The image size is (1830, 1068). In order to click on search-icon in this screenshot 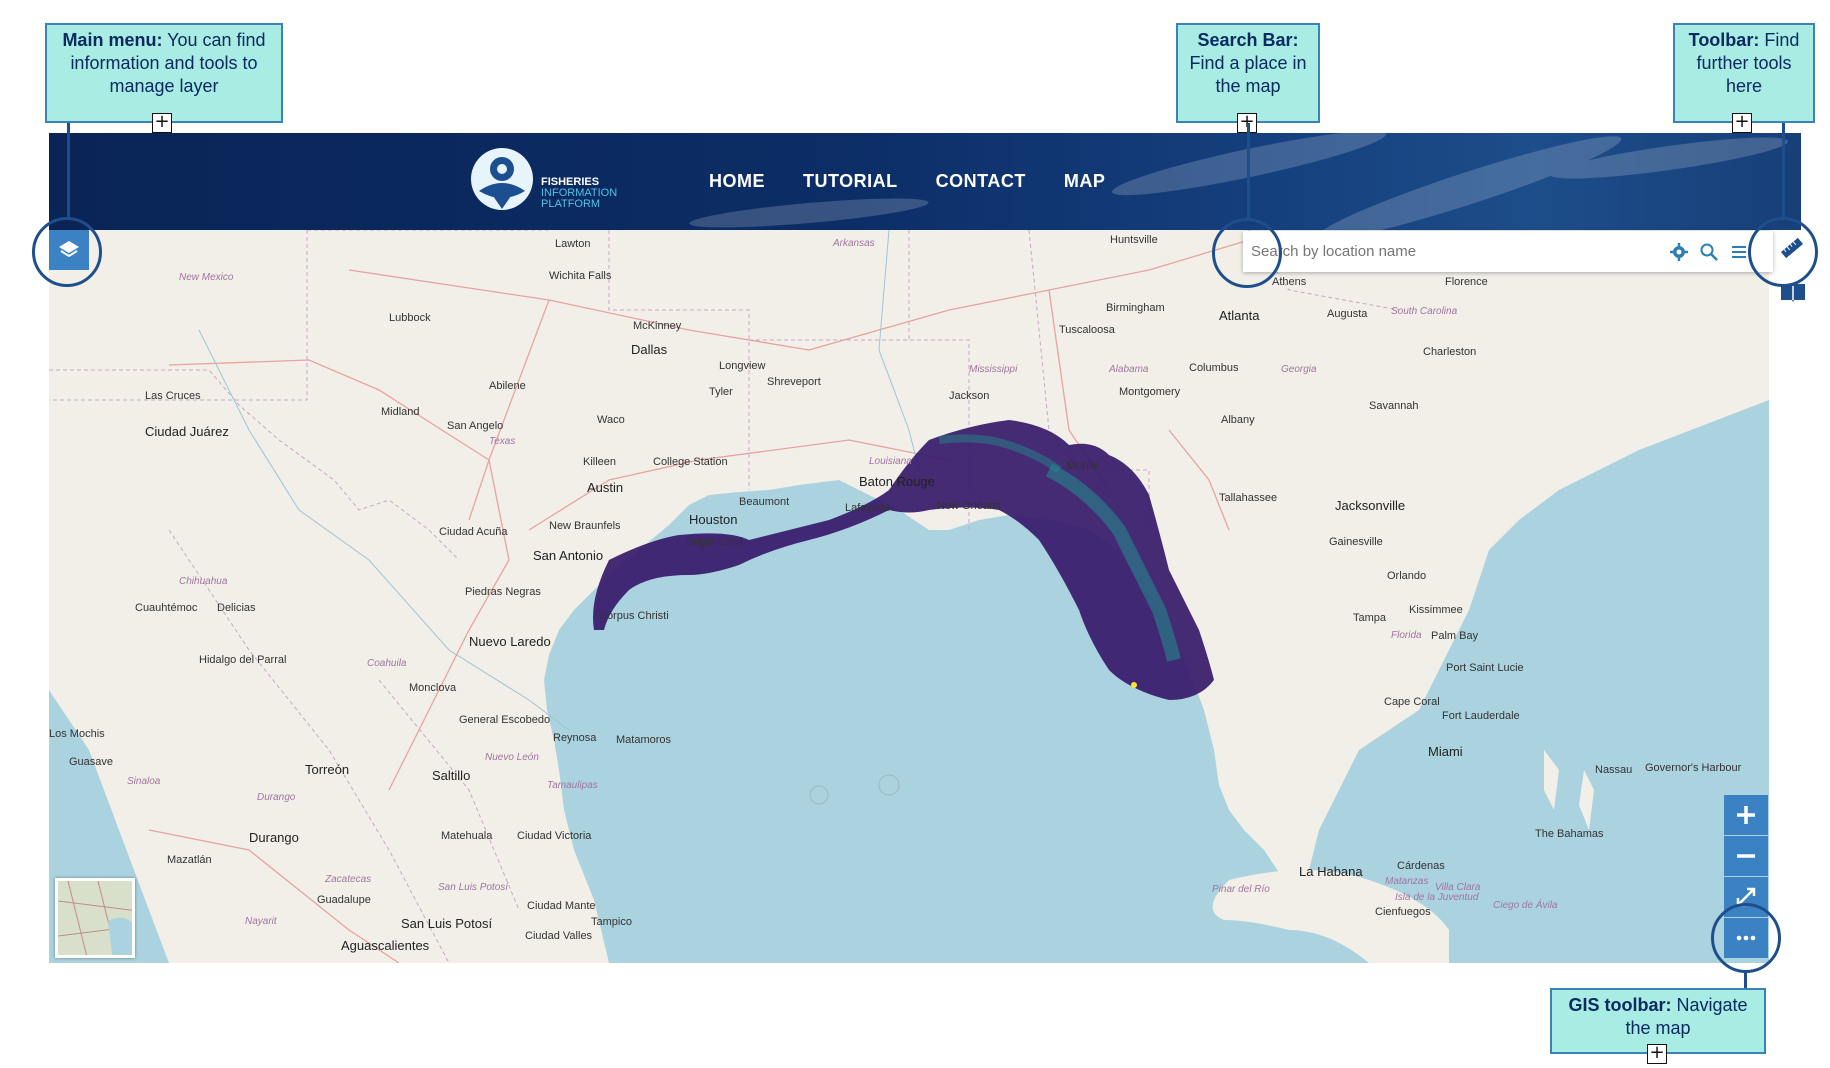, I will do `click(1709, 252)`.